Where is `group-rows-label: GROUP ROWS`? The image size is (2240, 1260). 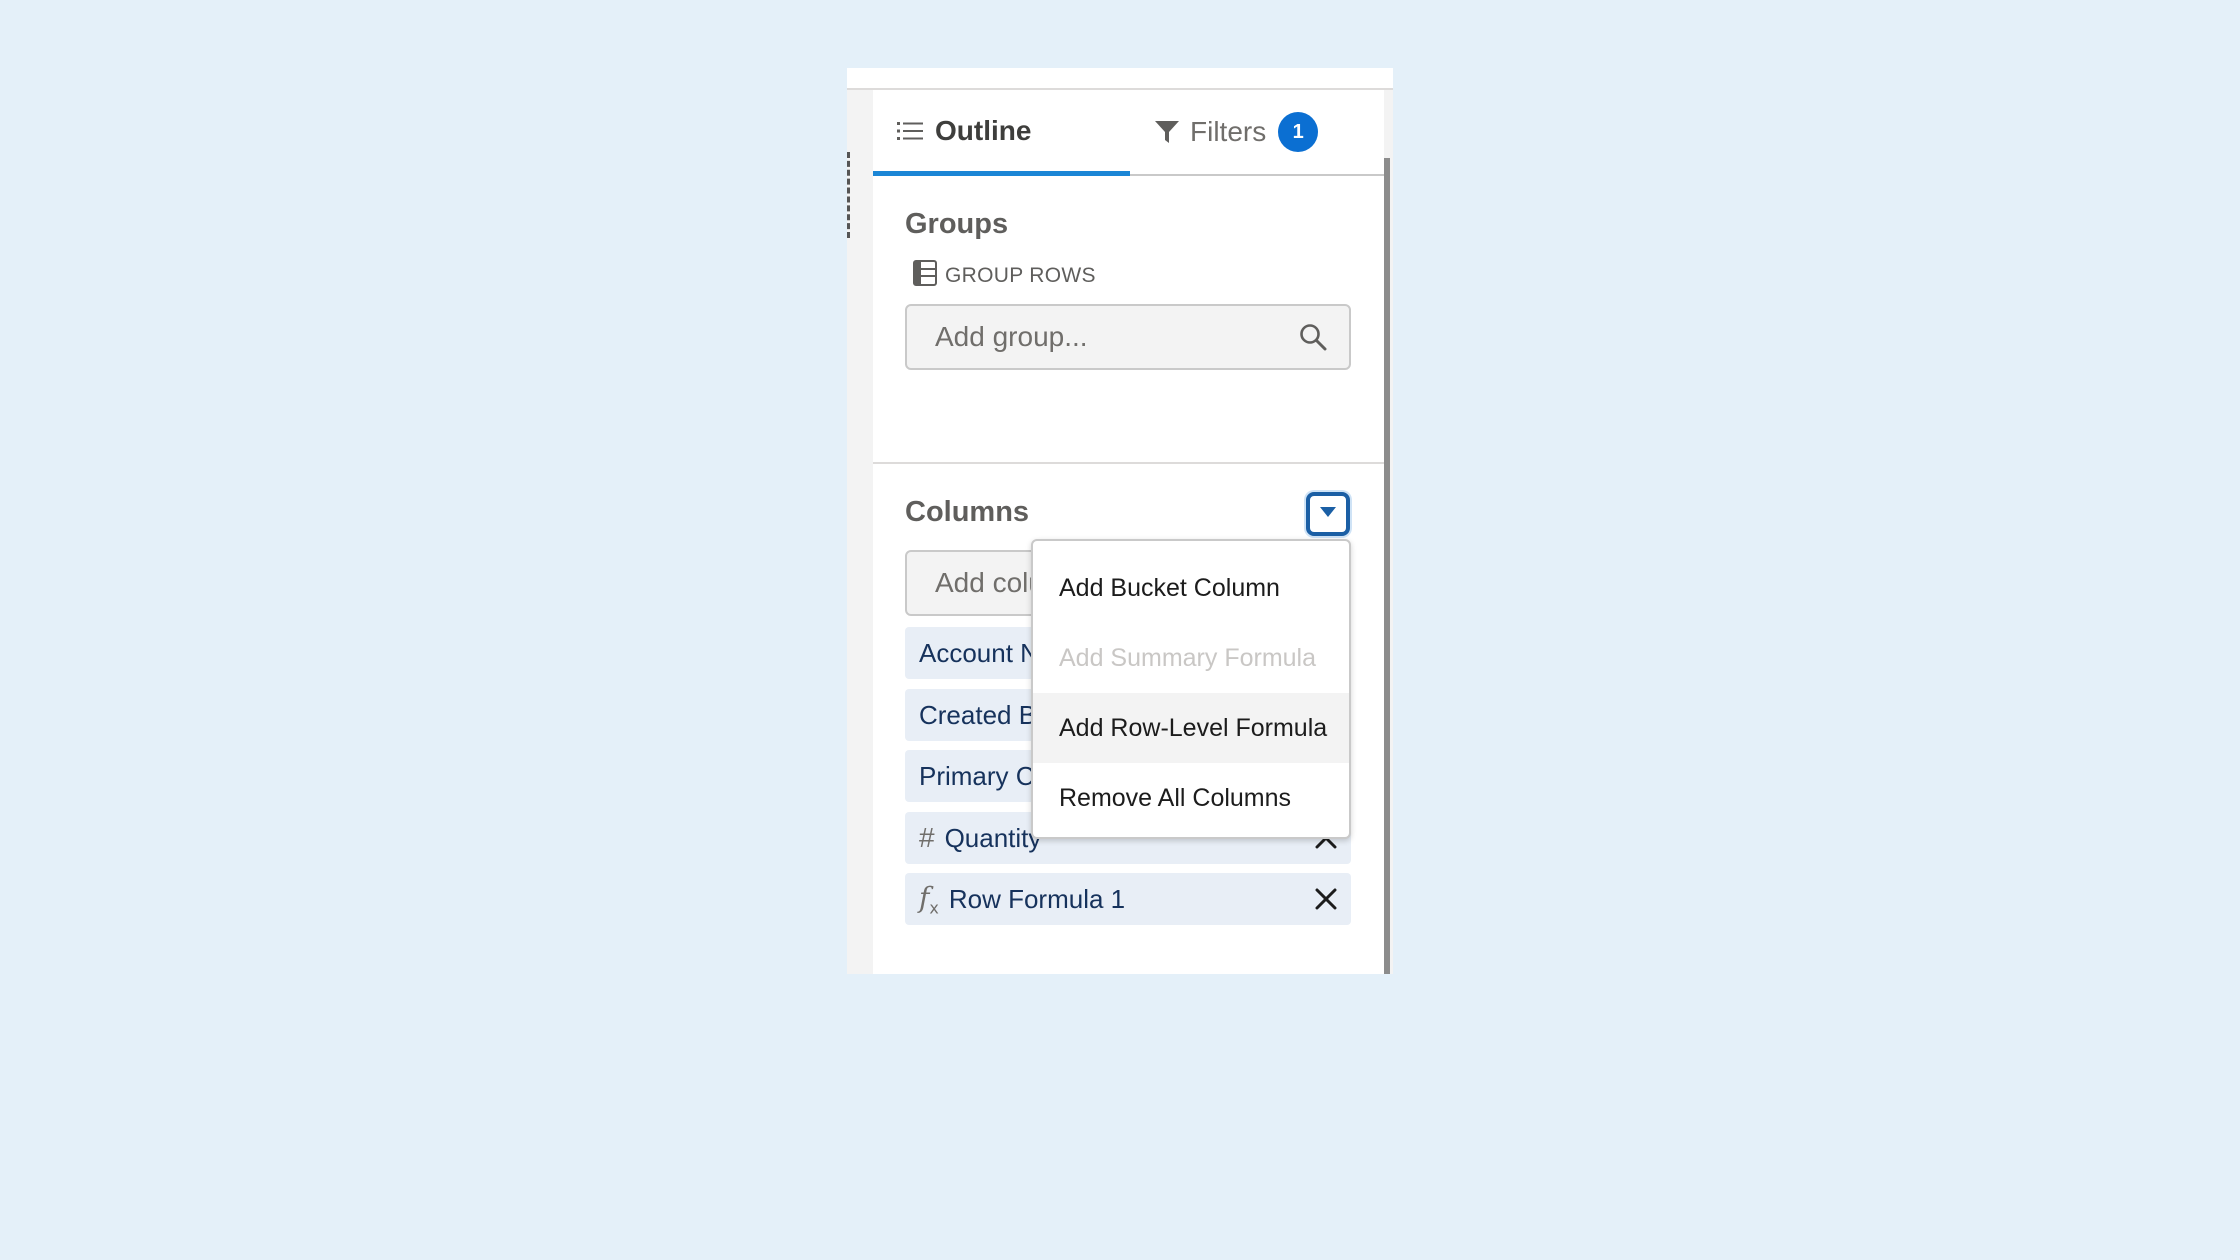
group-rows-label: GROUP ROWS is located at coordinates (1004, 276).